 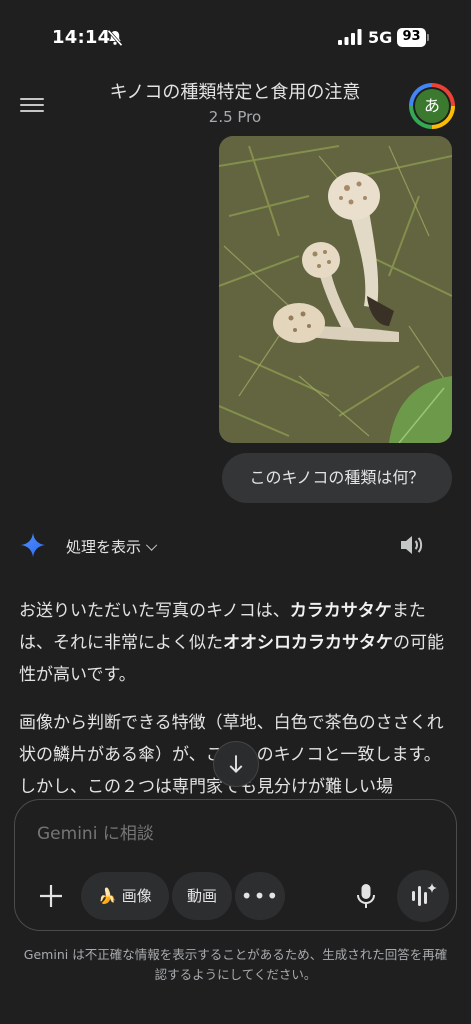 What do you see at coordinates (380, 37) in the screenshot?
I see `network-type: 5G` at bounding box center [380, 37].